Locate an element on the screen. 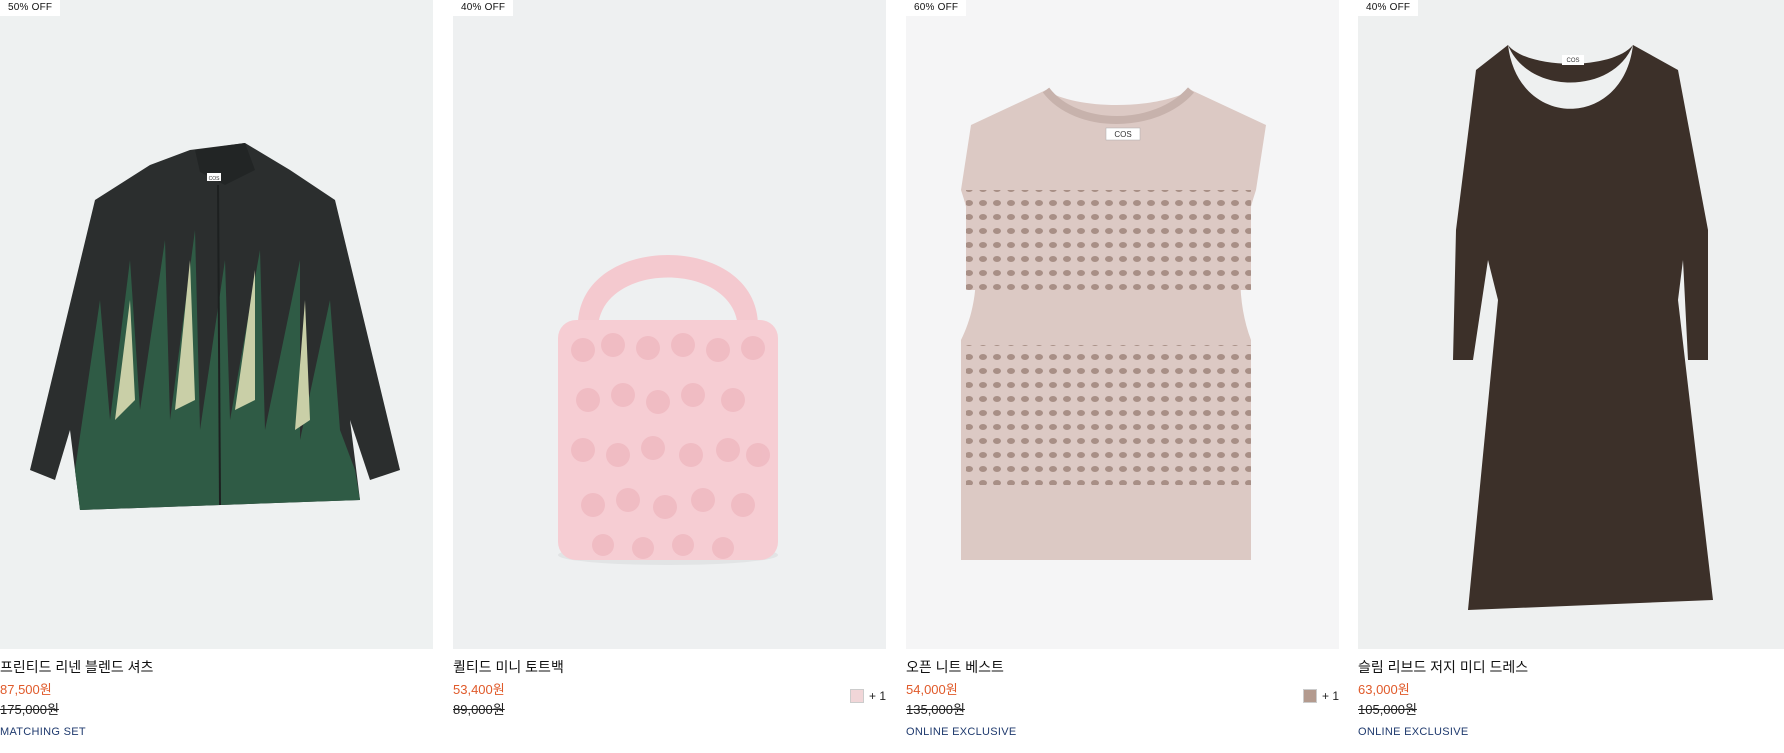 The image size is (1784, 753). product-title: 프린티드 리넨 블렌드 셔츠 is located at coordinates (216, 667).